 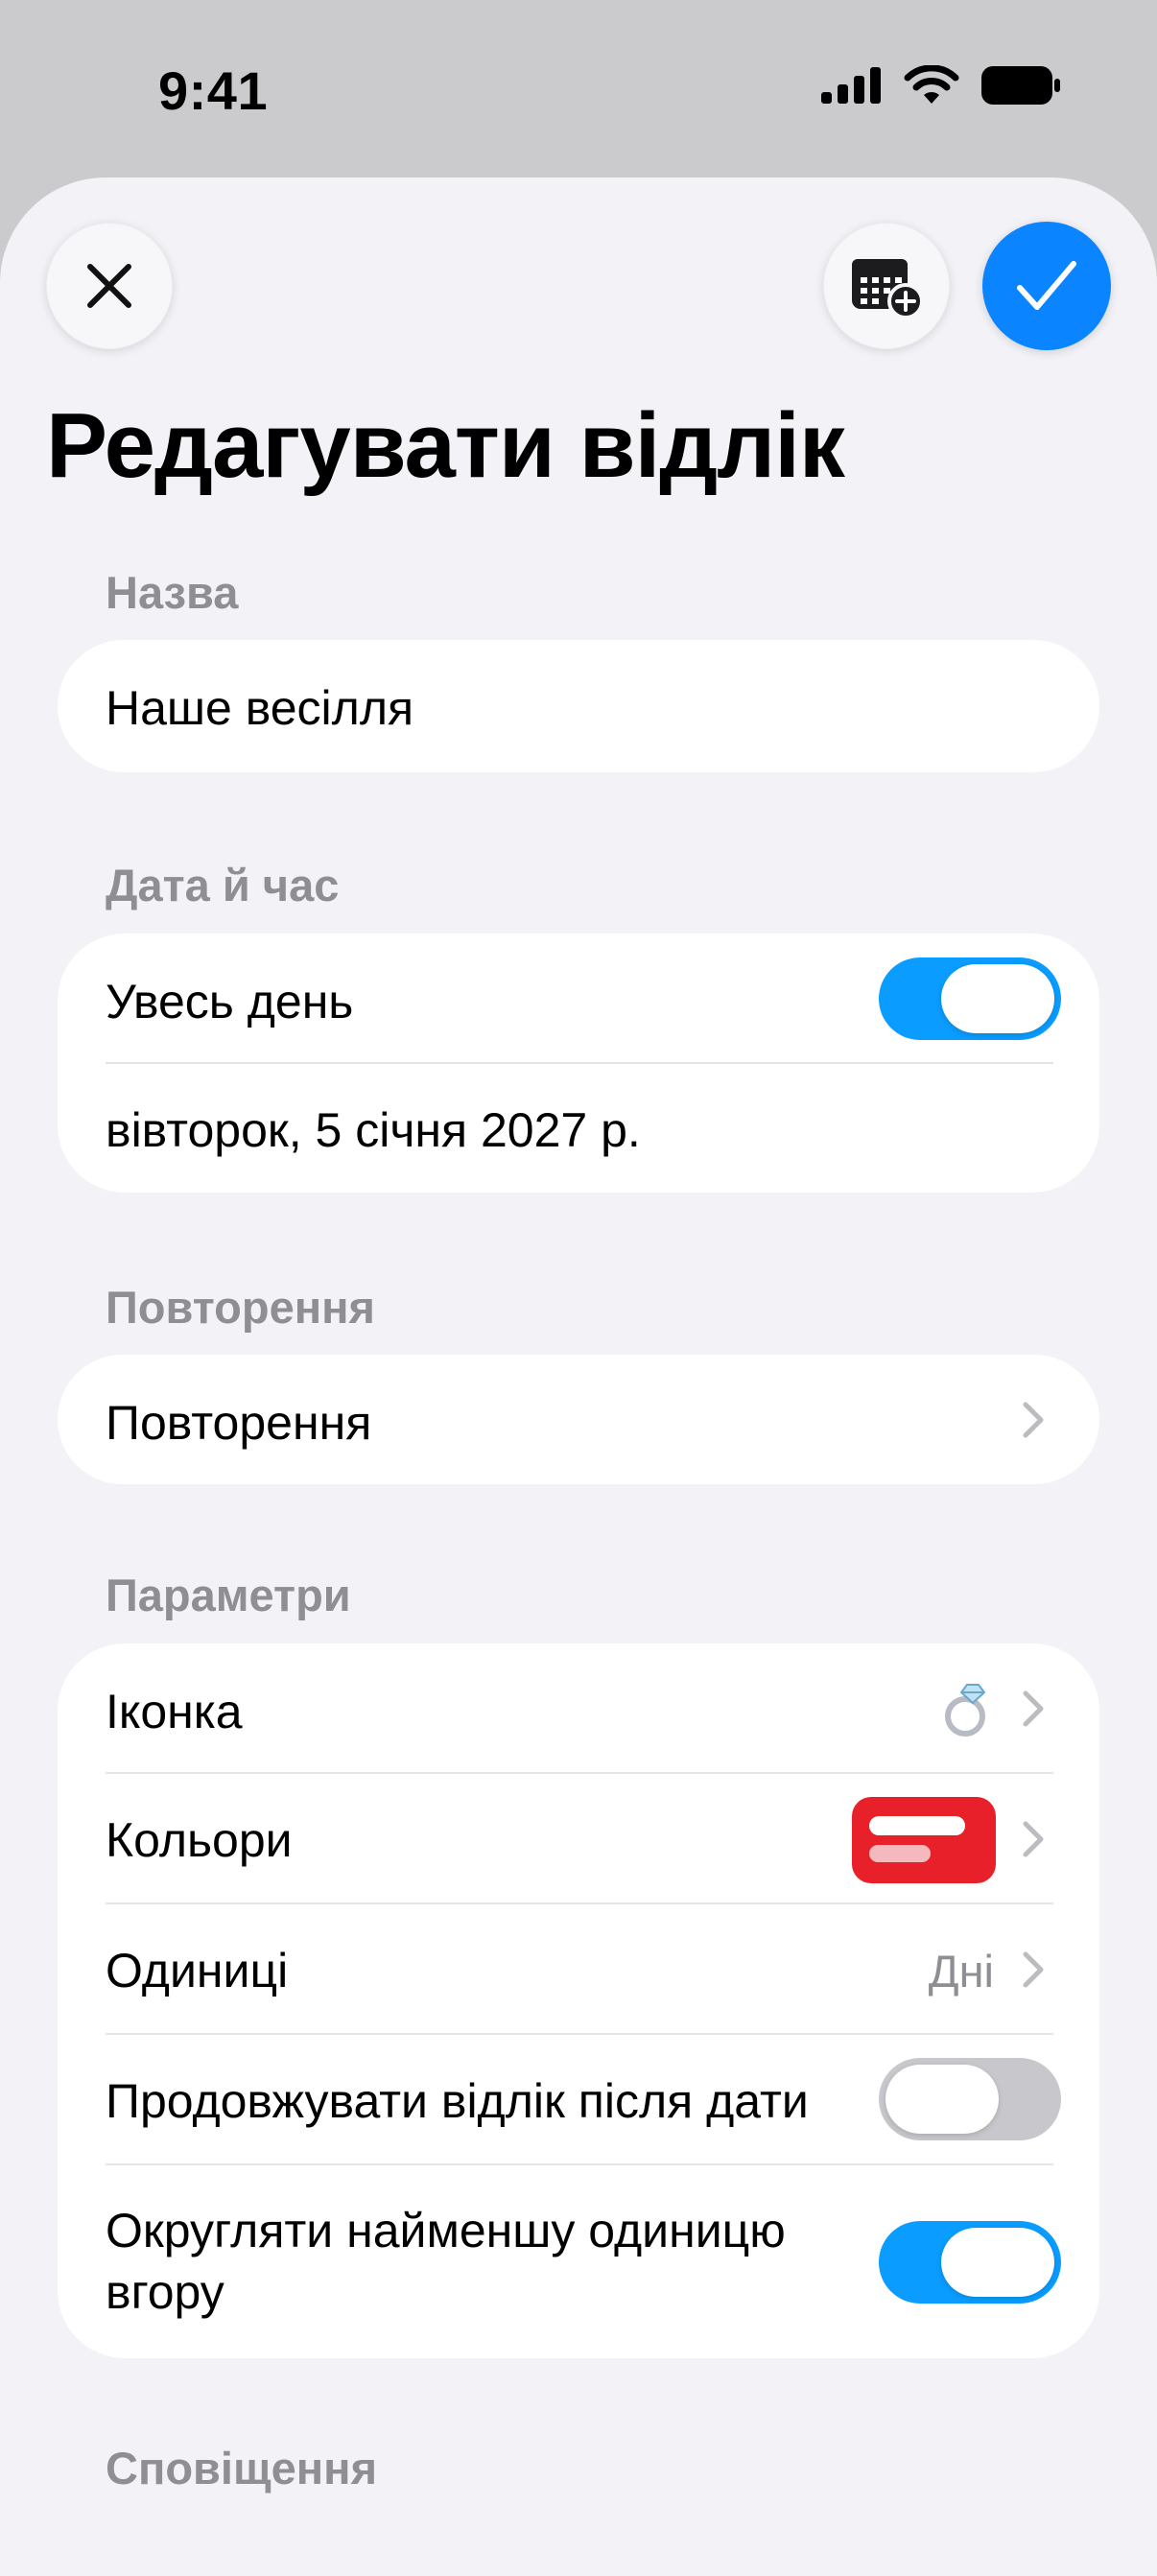 What do you see at coordinates (373, 1130) in the screenshot?
I see `date-value: вівторок, 5 січня 2027 р.` at bounding box center [373, 1130].